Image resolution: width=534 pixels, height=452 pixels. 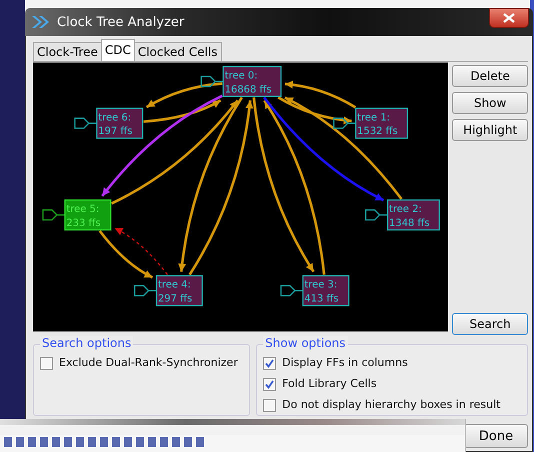 I want to click on chevron-logo-icon, so click(x=41, y=22).